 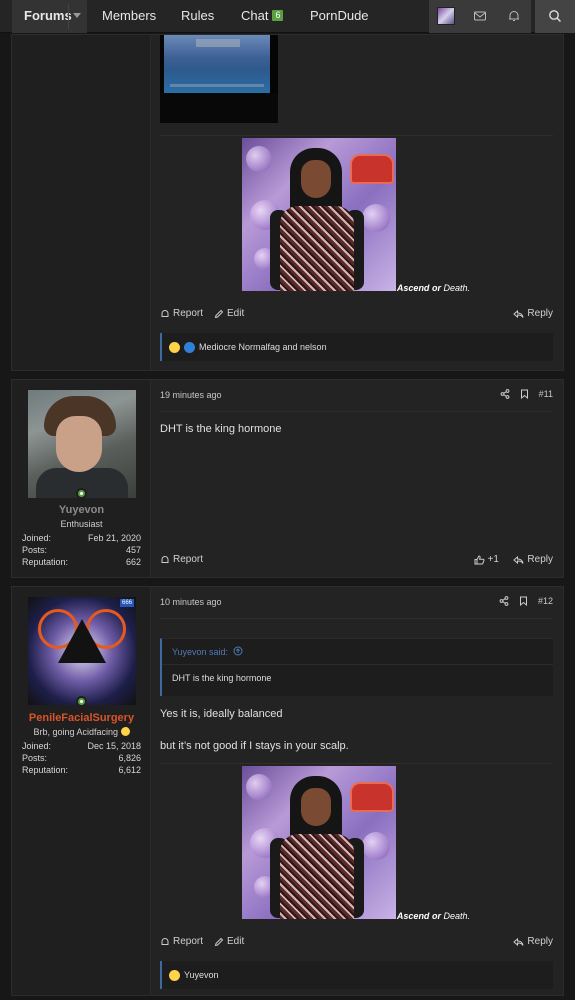 I want to click on image-frame, so click(x=219, y=108).